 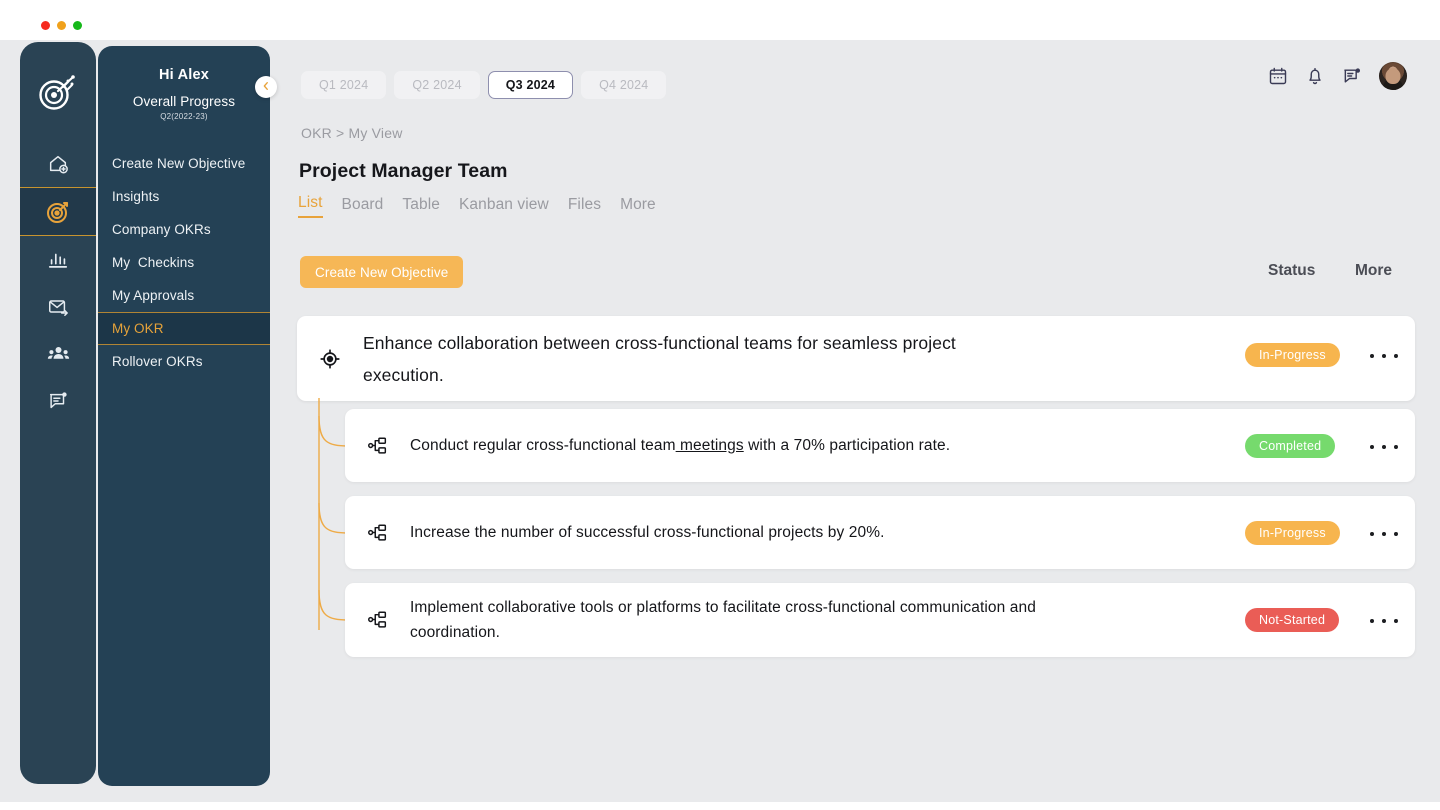 I want to click on key-result-text-before: Conduct regular cross-functional team, so click(x=543, y=445).